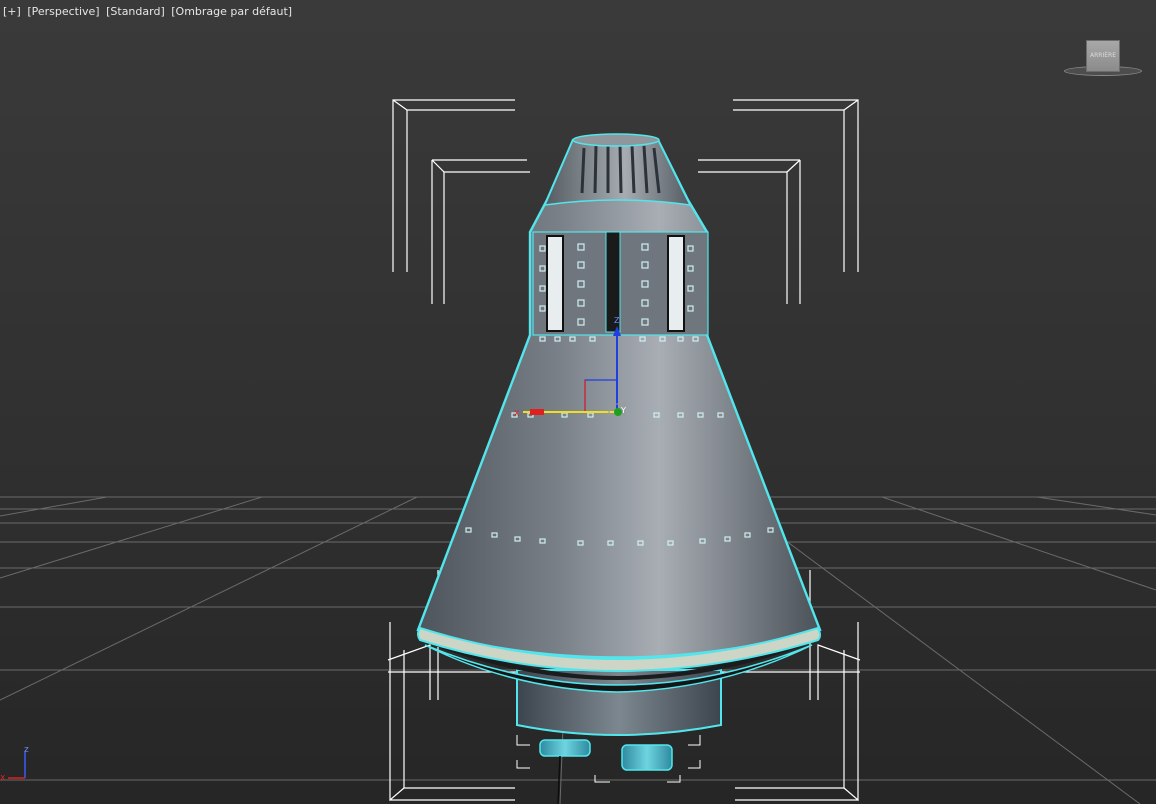 The image size is (1156, 804). I want to click on viewport-shading-menu: [Ombrage par défaut], so click(231, 11).